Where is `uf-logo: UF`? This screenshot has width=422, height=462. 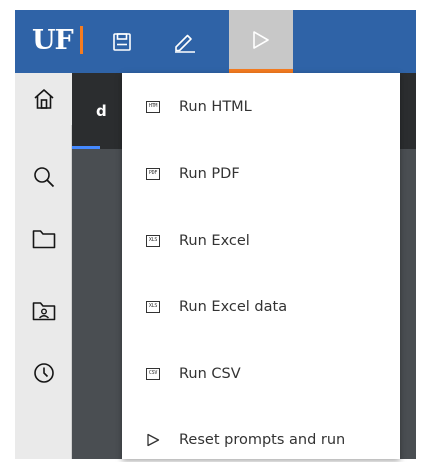
uf-logo: UF is located at coordinates (57, 40).